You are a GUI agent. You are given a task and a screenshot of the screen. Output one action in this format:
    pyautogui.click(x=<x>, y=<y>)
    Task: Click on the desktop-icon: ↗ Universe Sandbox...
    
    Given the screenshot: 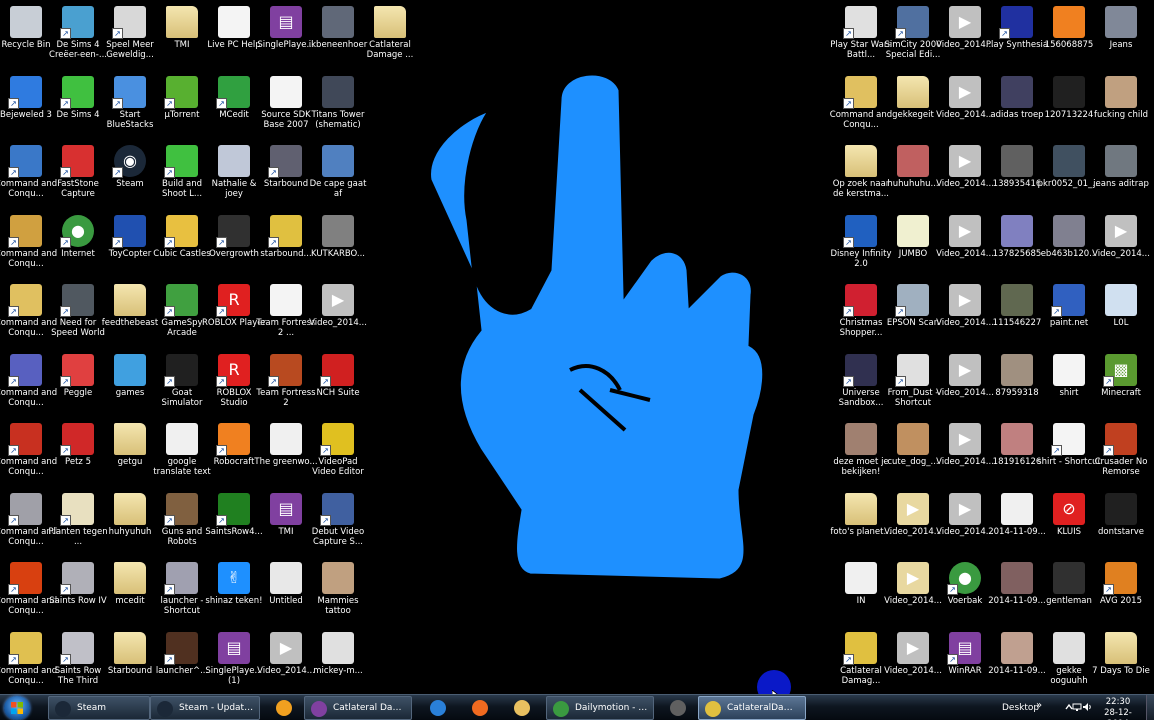 What is the action you would take?
    pyautogui.click(x=861, y=385)
    